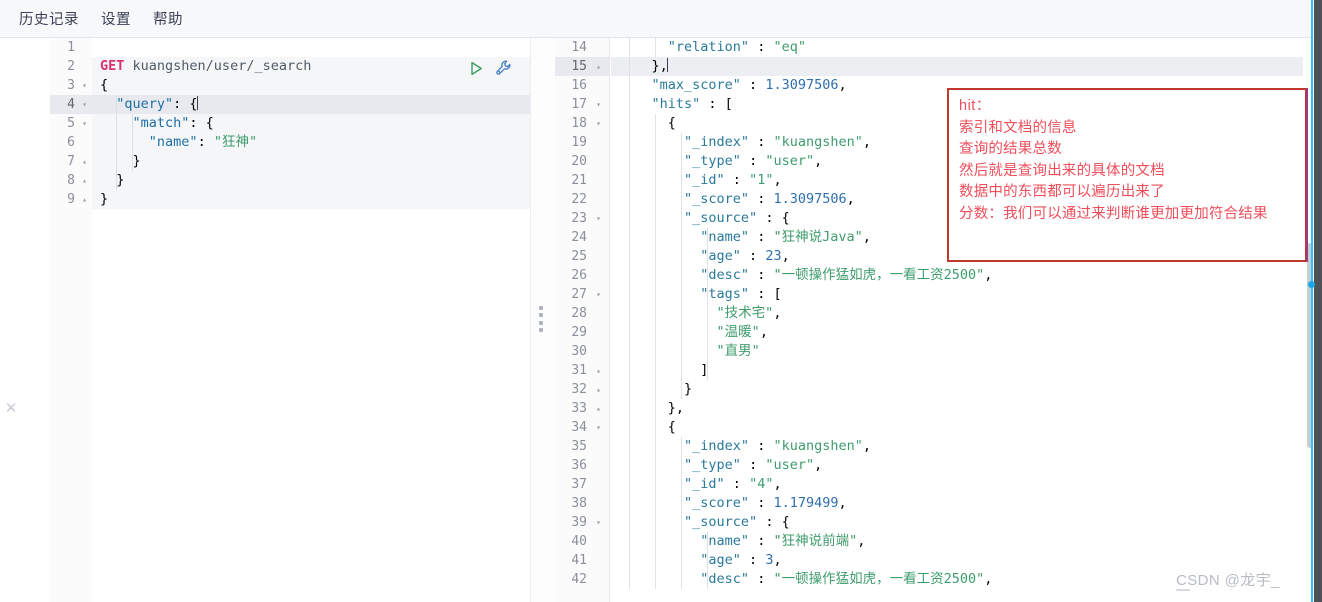  What do you see at coordinates (71, 320) in the screenshot?
I see `request-gutter: 1 2 3 ▾ 4 ▾ 5 ▾ 6 7 ▴ 8 ▴ 9 ▴` at bounding box center [71, 320].